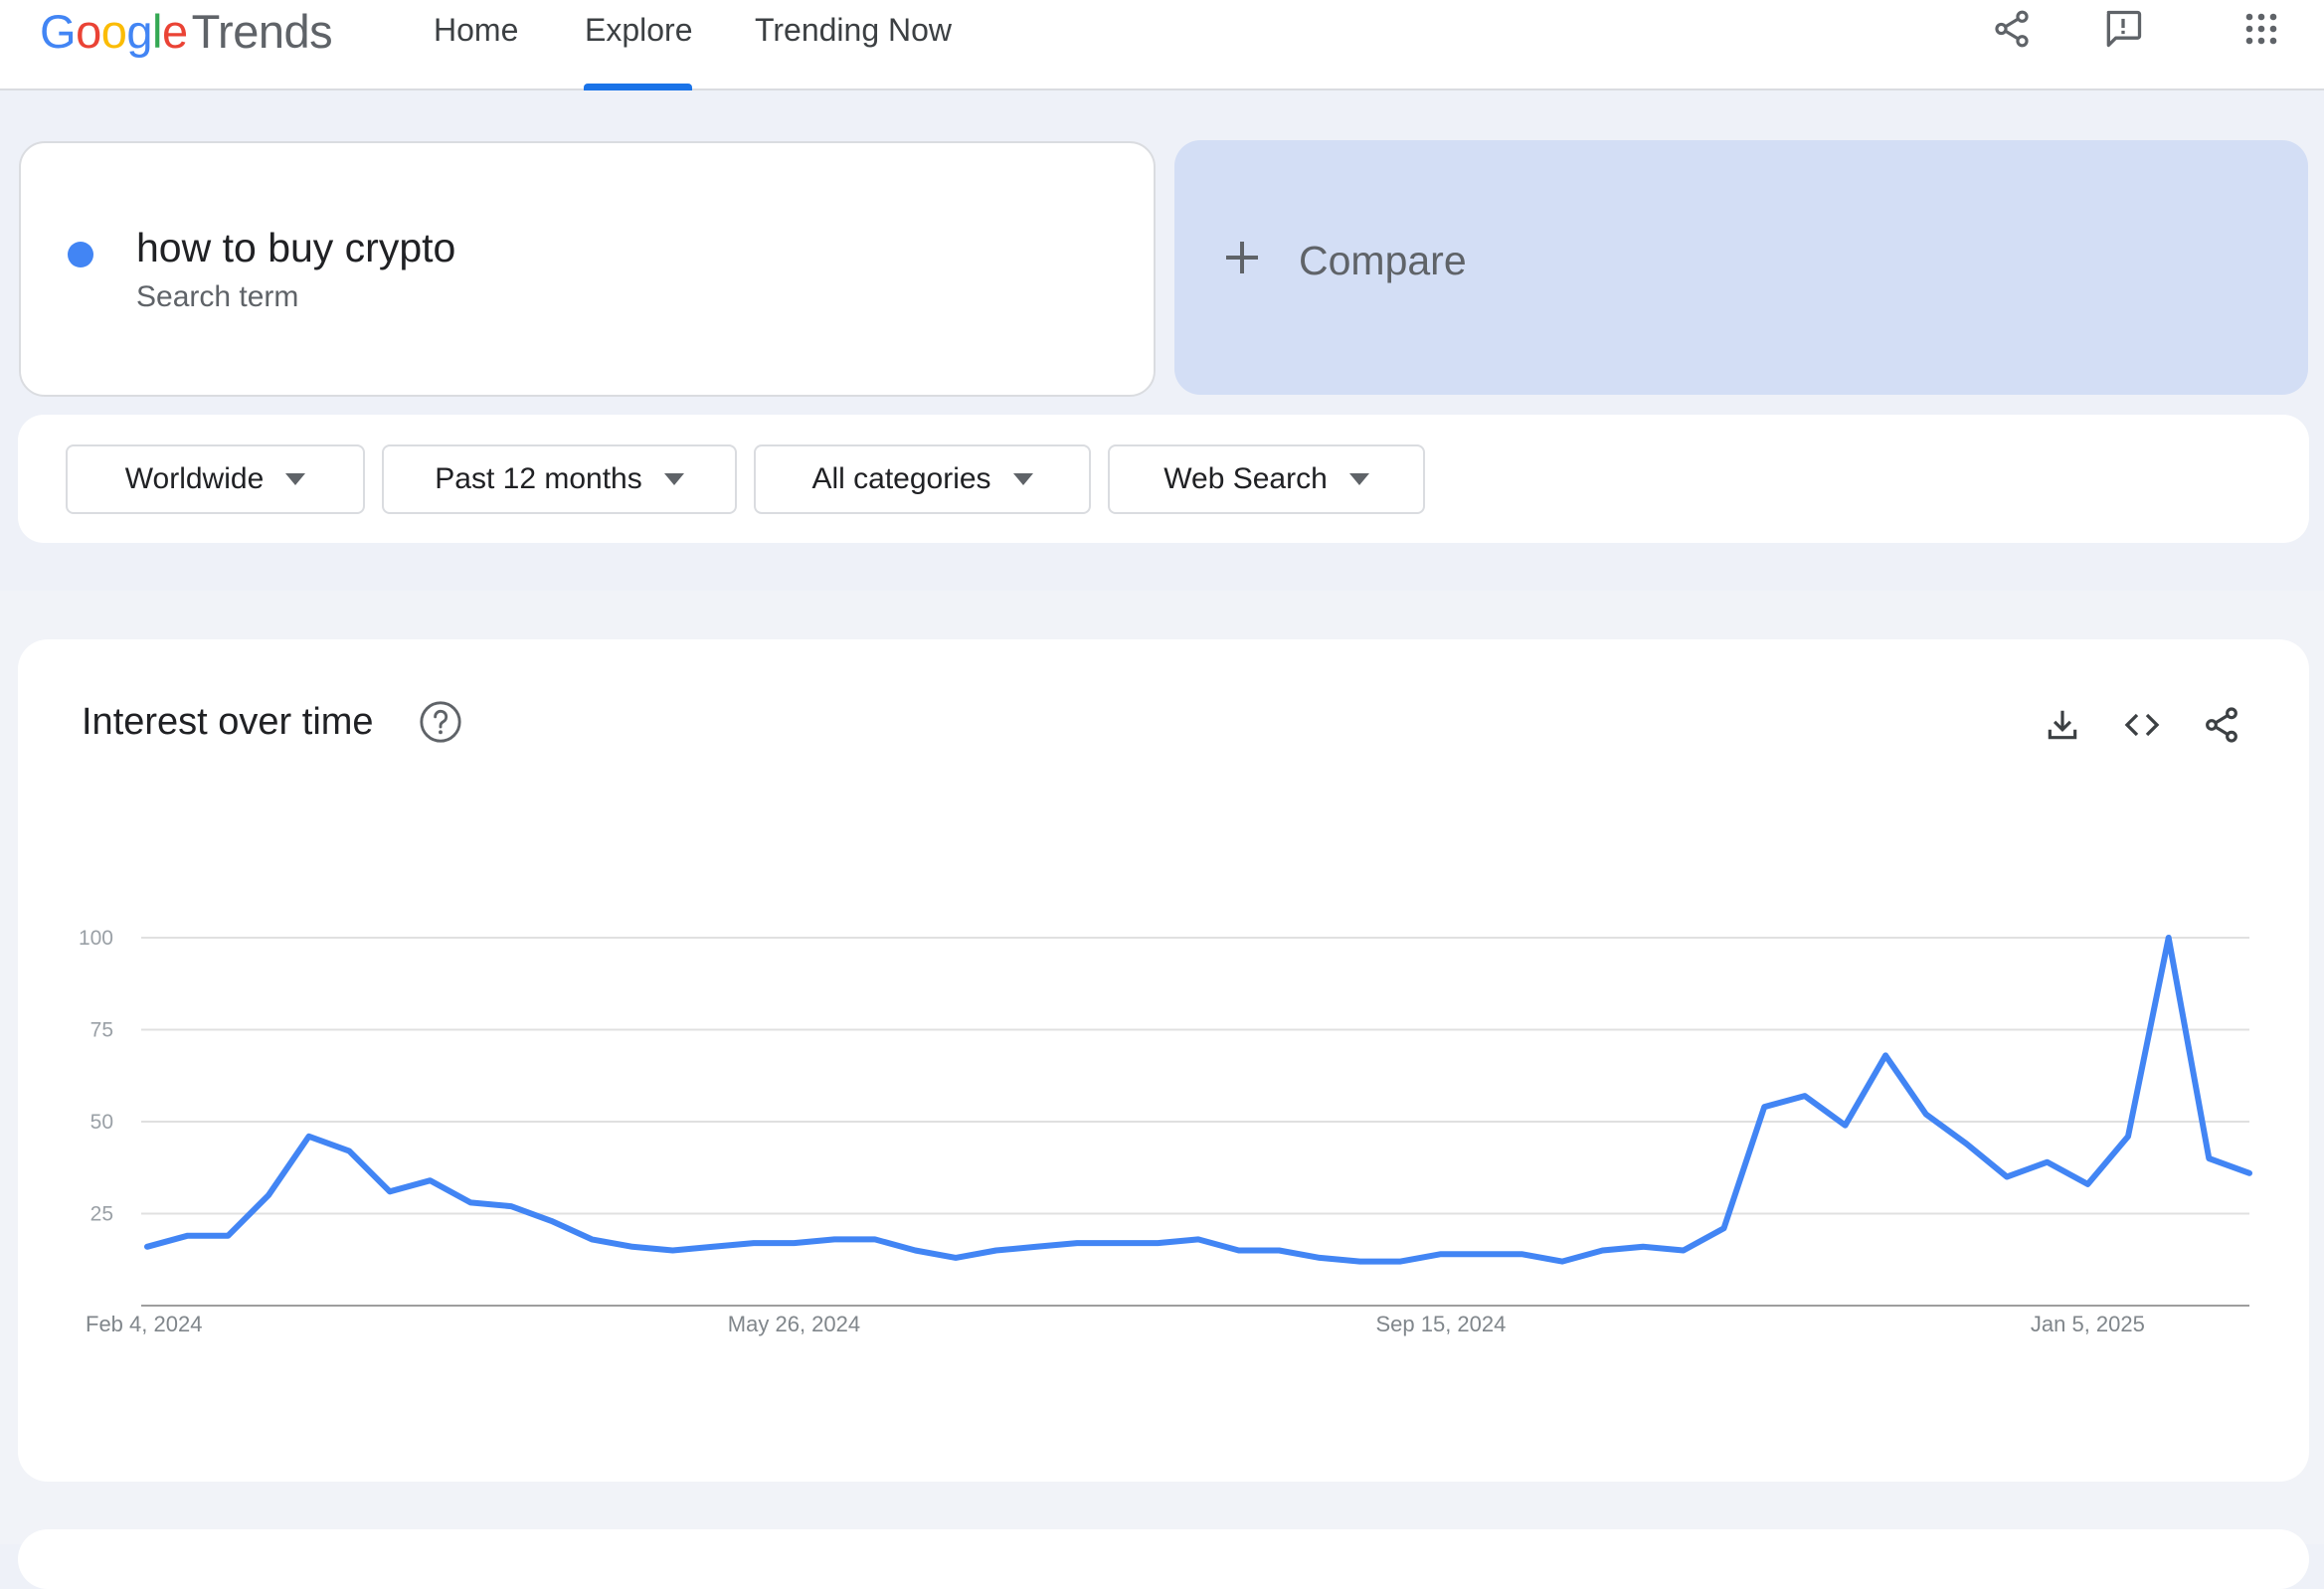 The height and width of the screenshot is (1589, 2324). What do you see at coordinates (1245, 479) in the screenshot?
I see `search-property-filter-label: Web Search` at bounding box center [1245, 479].